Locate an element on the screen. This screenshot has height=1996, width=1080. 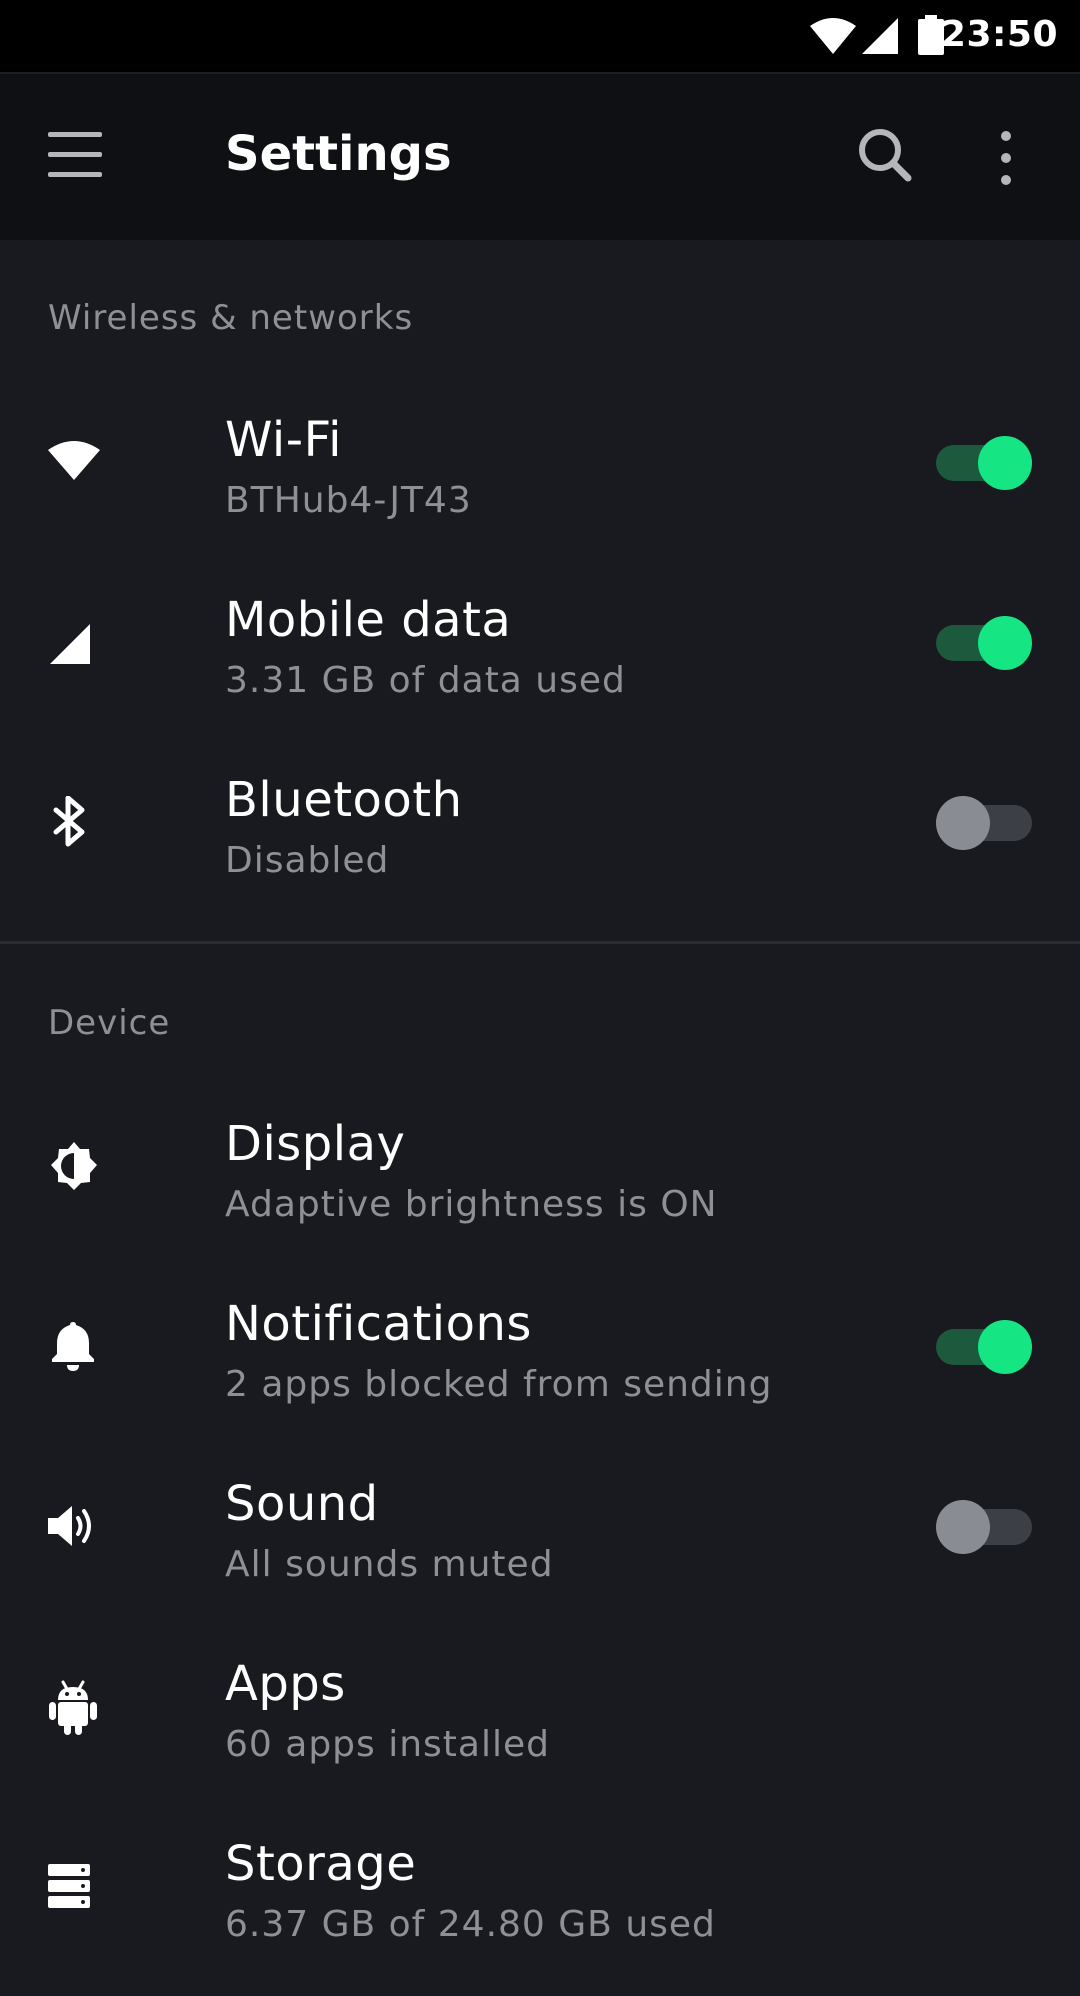
setting-title: Mobile data is located at coordinates (368, 620).